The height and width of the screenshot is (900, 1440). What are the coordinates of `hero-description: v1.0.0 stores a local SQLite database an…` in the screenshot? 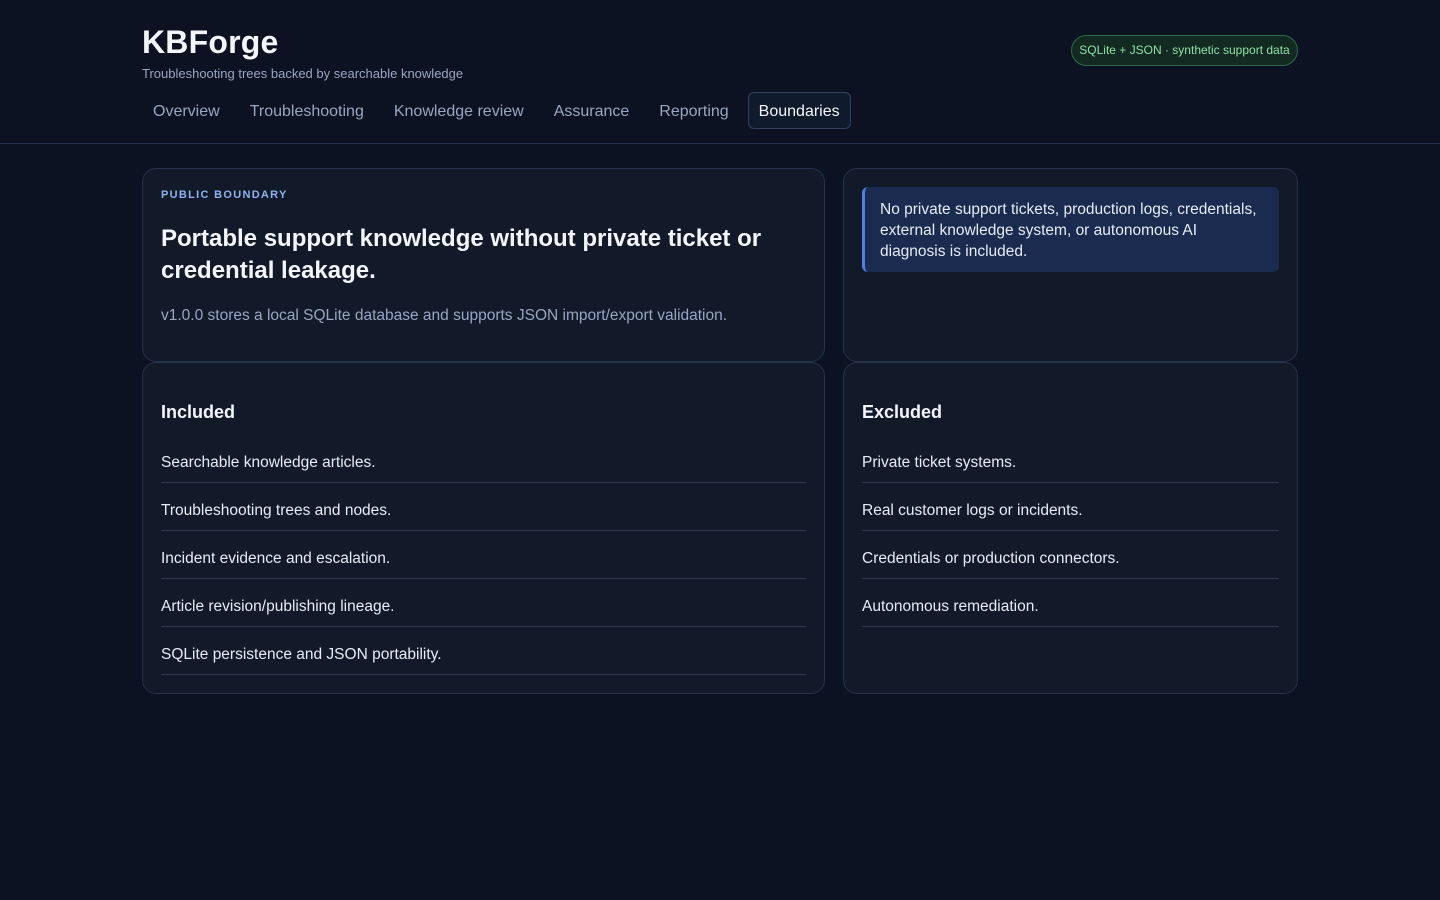 It's located at (444, 315).